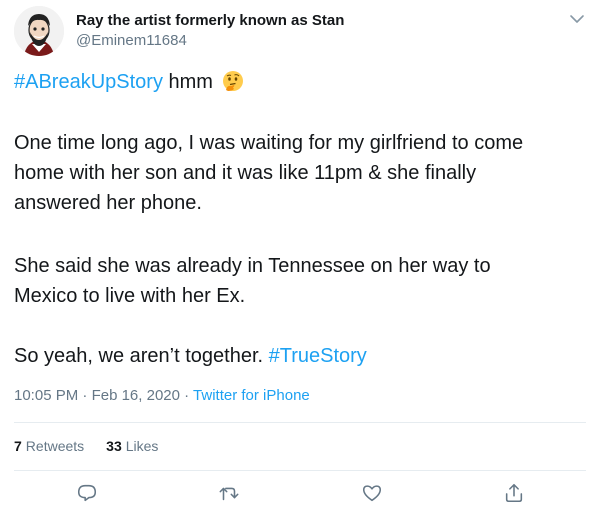 The height and width of the screenshot is (518, 600). Describe the element at coordinates (18, 446) in the screenshot. I see `retweets-count: 7` at that location.